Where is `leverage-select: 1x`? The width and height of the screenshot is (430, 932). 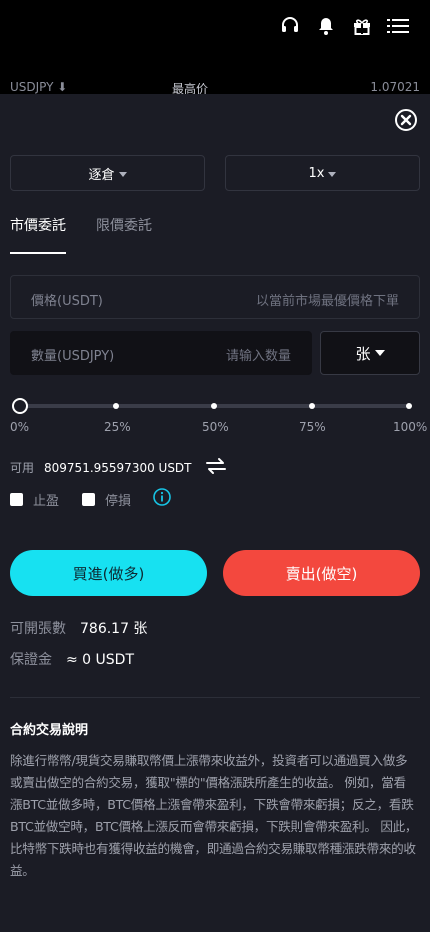 leverage-select: 1x is located at coordinates (322, 173).